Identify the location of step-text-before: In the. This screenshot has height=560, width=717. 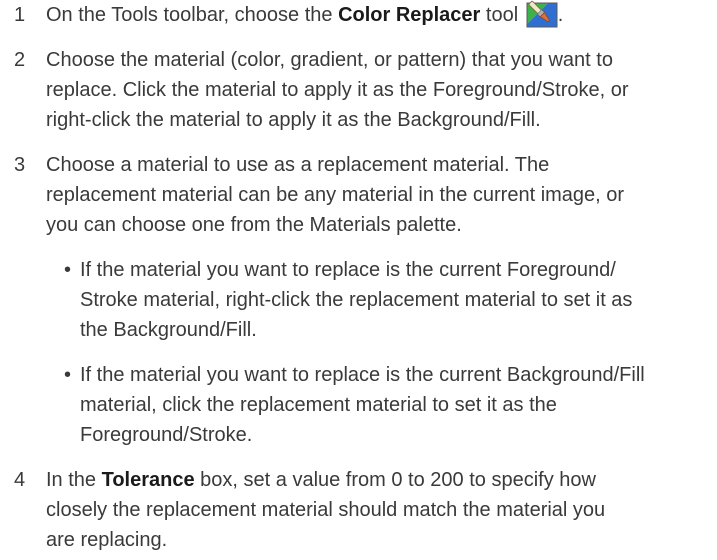
(74, 480).